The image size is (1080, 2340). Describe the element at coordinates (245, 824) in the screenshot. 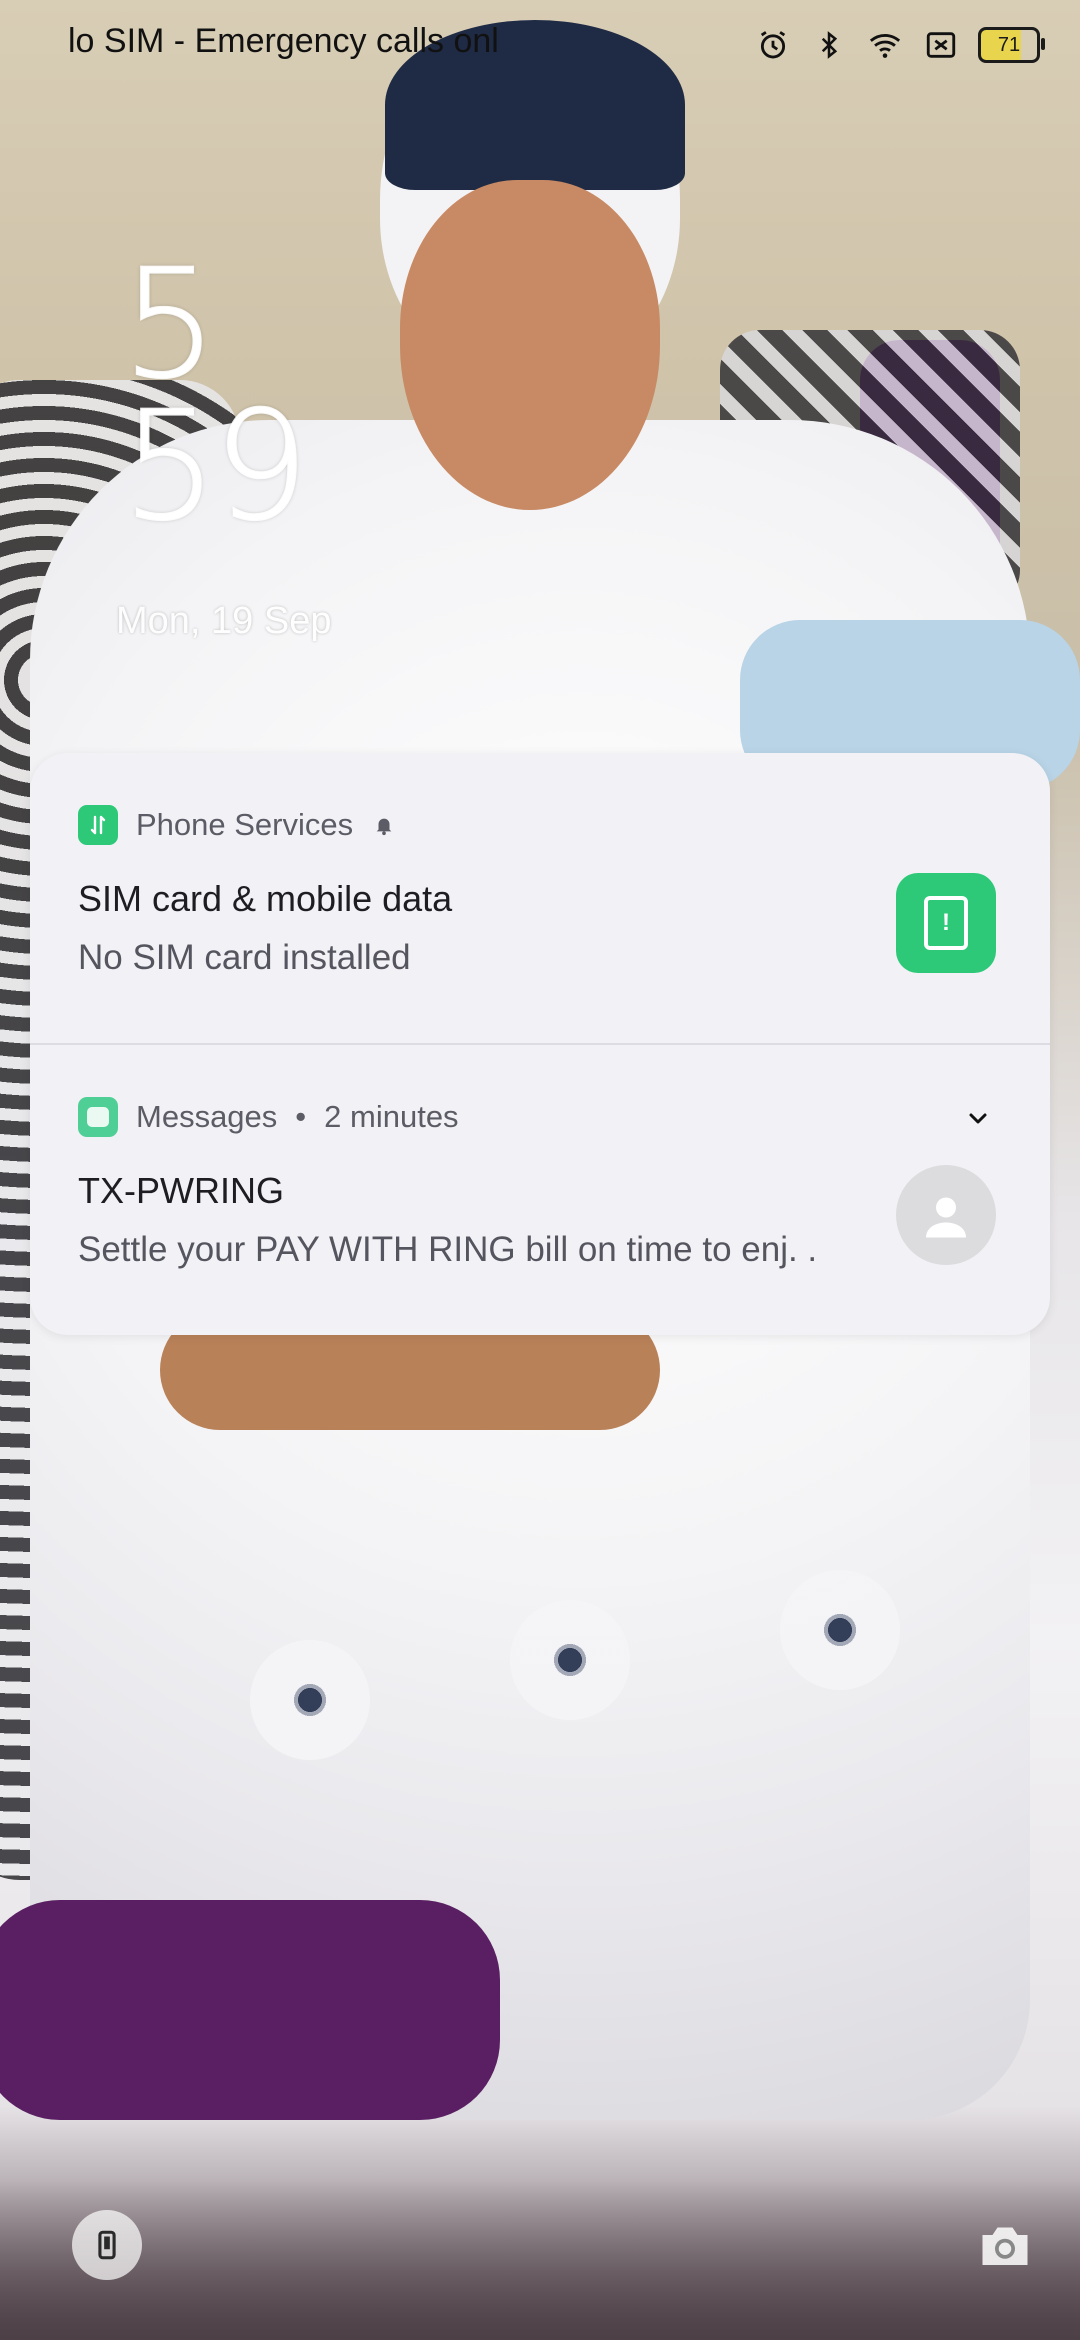

I see `app-name: Phone Services` at that location.